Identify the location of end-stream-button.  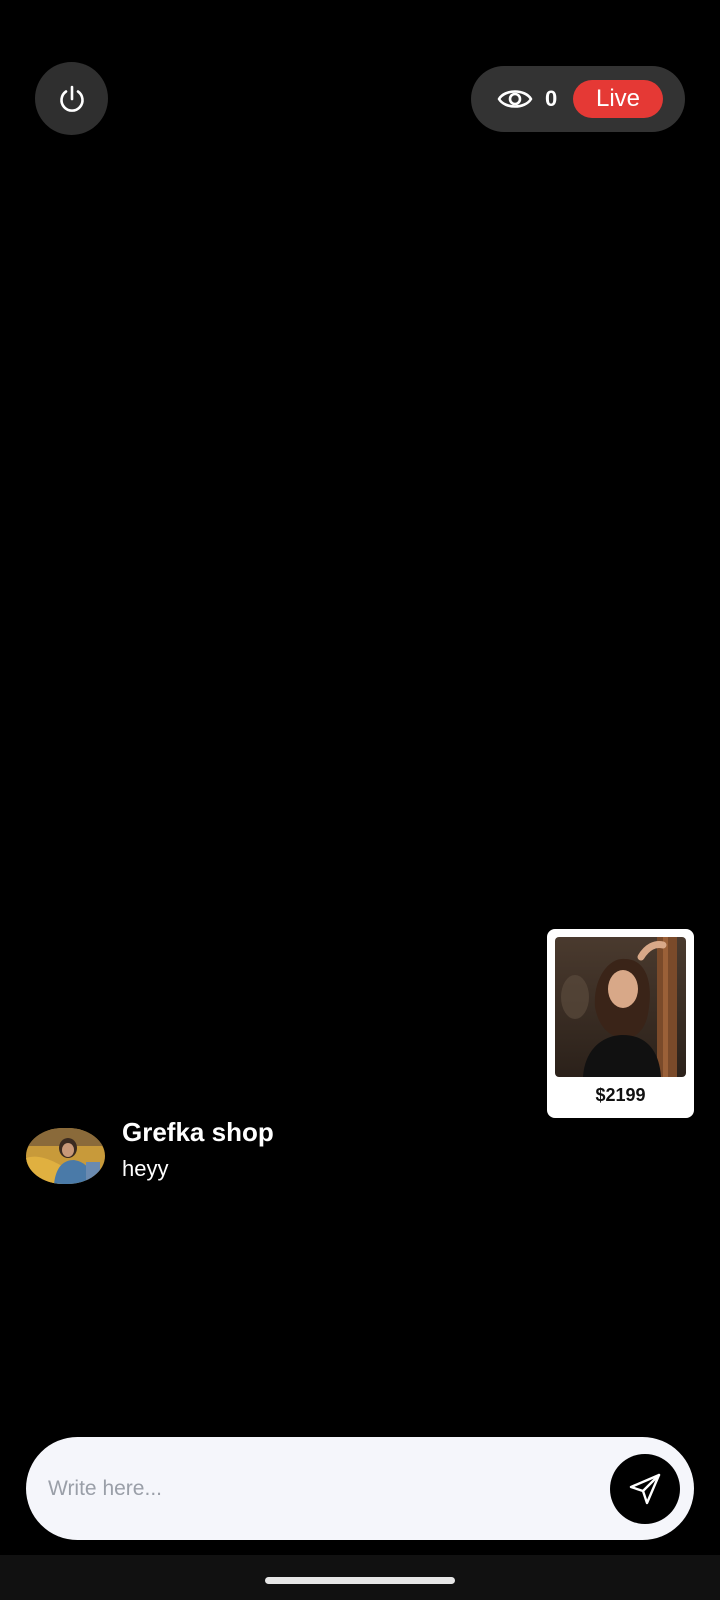
(71, 98).